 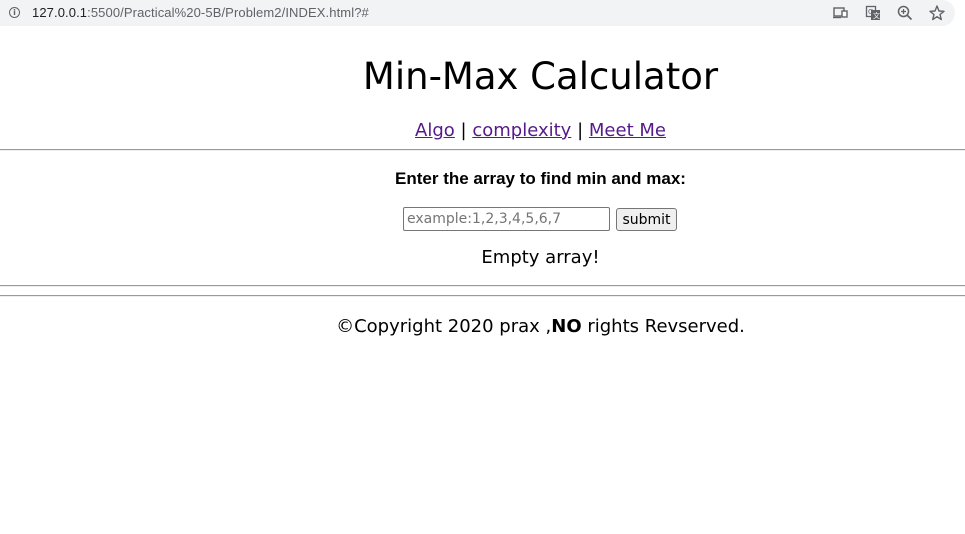 What do you see at coordinates (627, 130) in the screenshot?
I see `nav-link-meet-me: Meet Me` at bounding box center [627, 130].